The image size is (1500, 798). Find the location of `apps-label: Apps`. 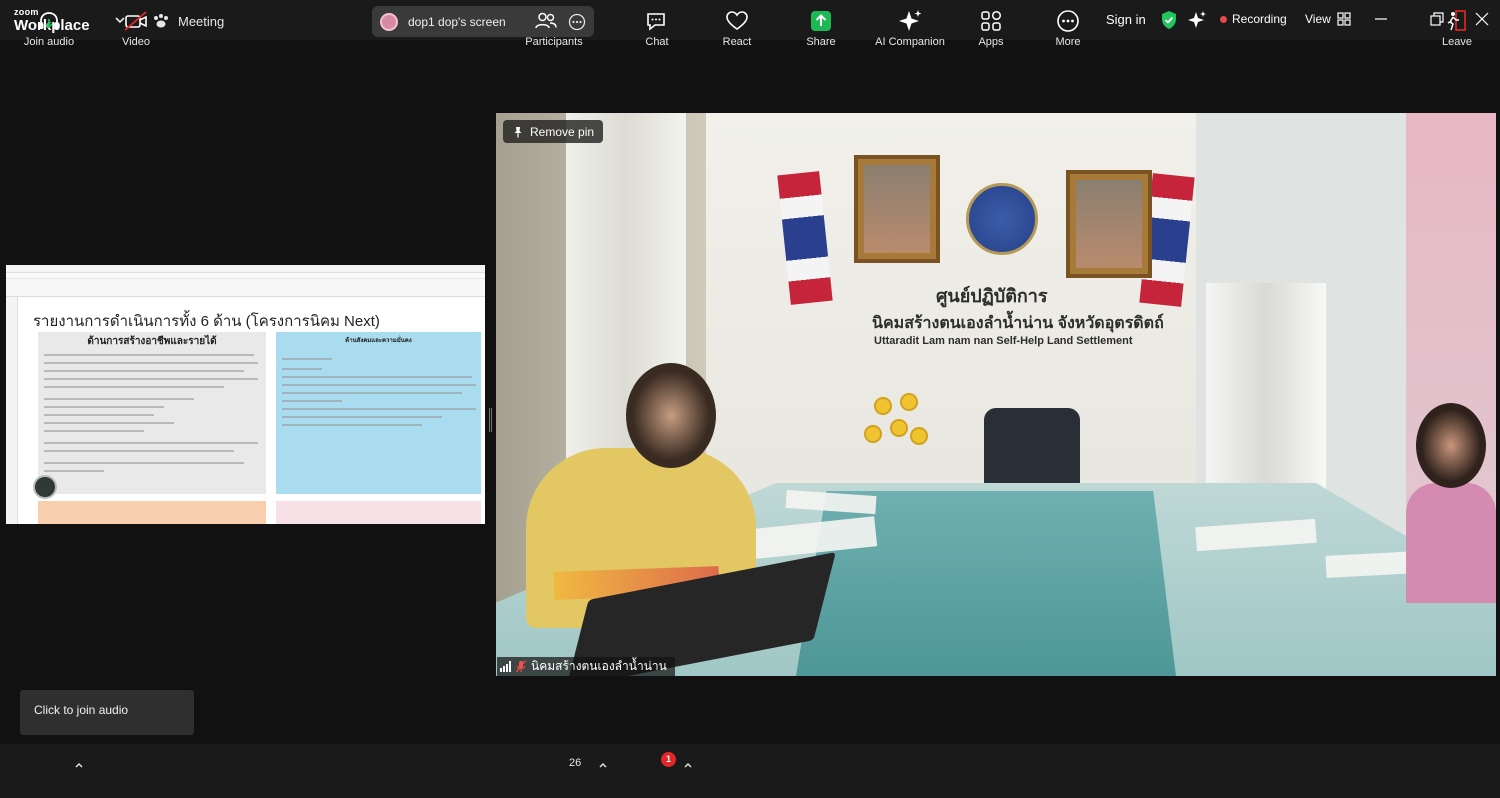

apps-label: Apps is located at coordinates (991, 42).